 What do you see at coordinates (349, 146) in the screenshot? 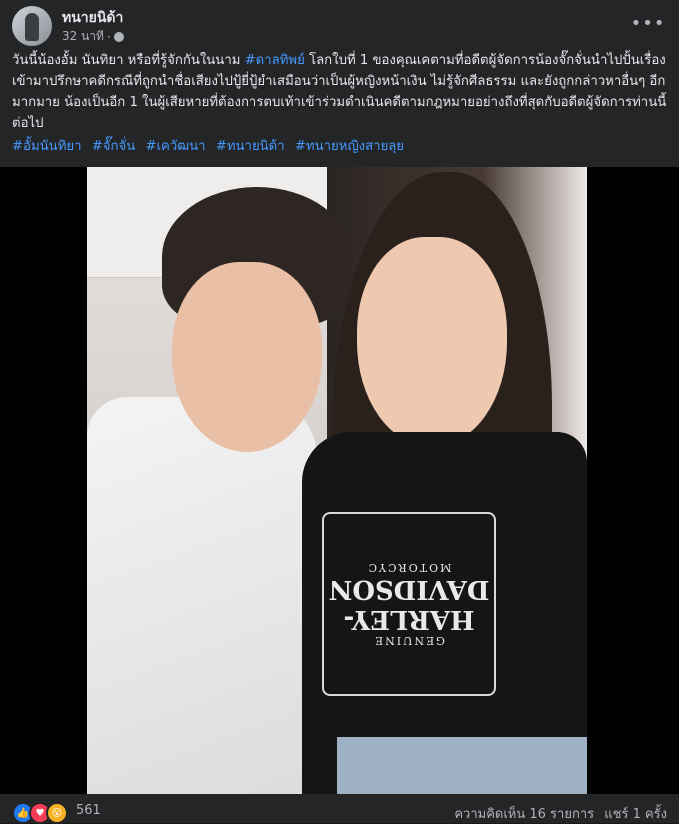
I see `hashtag-link: #ทนายหญิงสายลุย` at bounding box center [349, 146].